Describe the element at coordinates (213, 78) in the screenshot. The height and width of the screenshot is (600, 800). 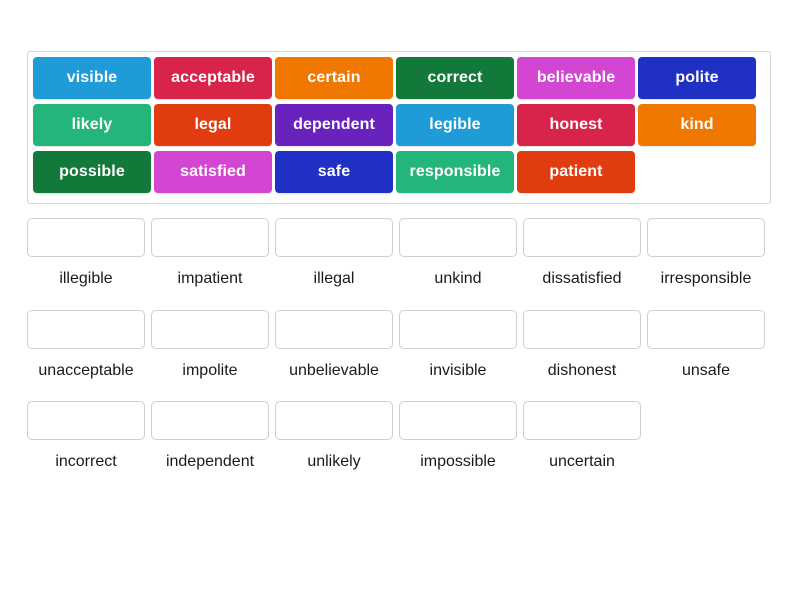
I see `word-tile: acceptable` at that location.